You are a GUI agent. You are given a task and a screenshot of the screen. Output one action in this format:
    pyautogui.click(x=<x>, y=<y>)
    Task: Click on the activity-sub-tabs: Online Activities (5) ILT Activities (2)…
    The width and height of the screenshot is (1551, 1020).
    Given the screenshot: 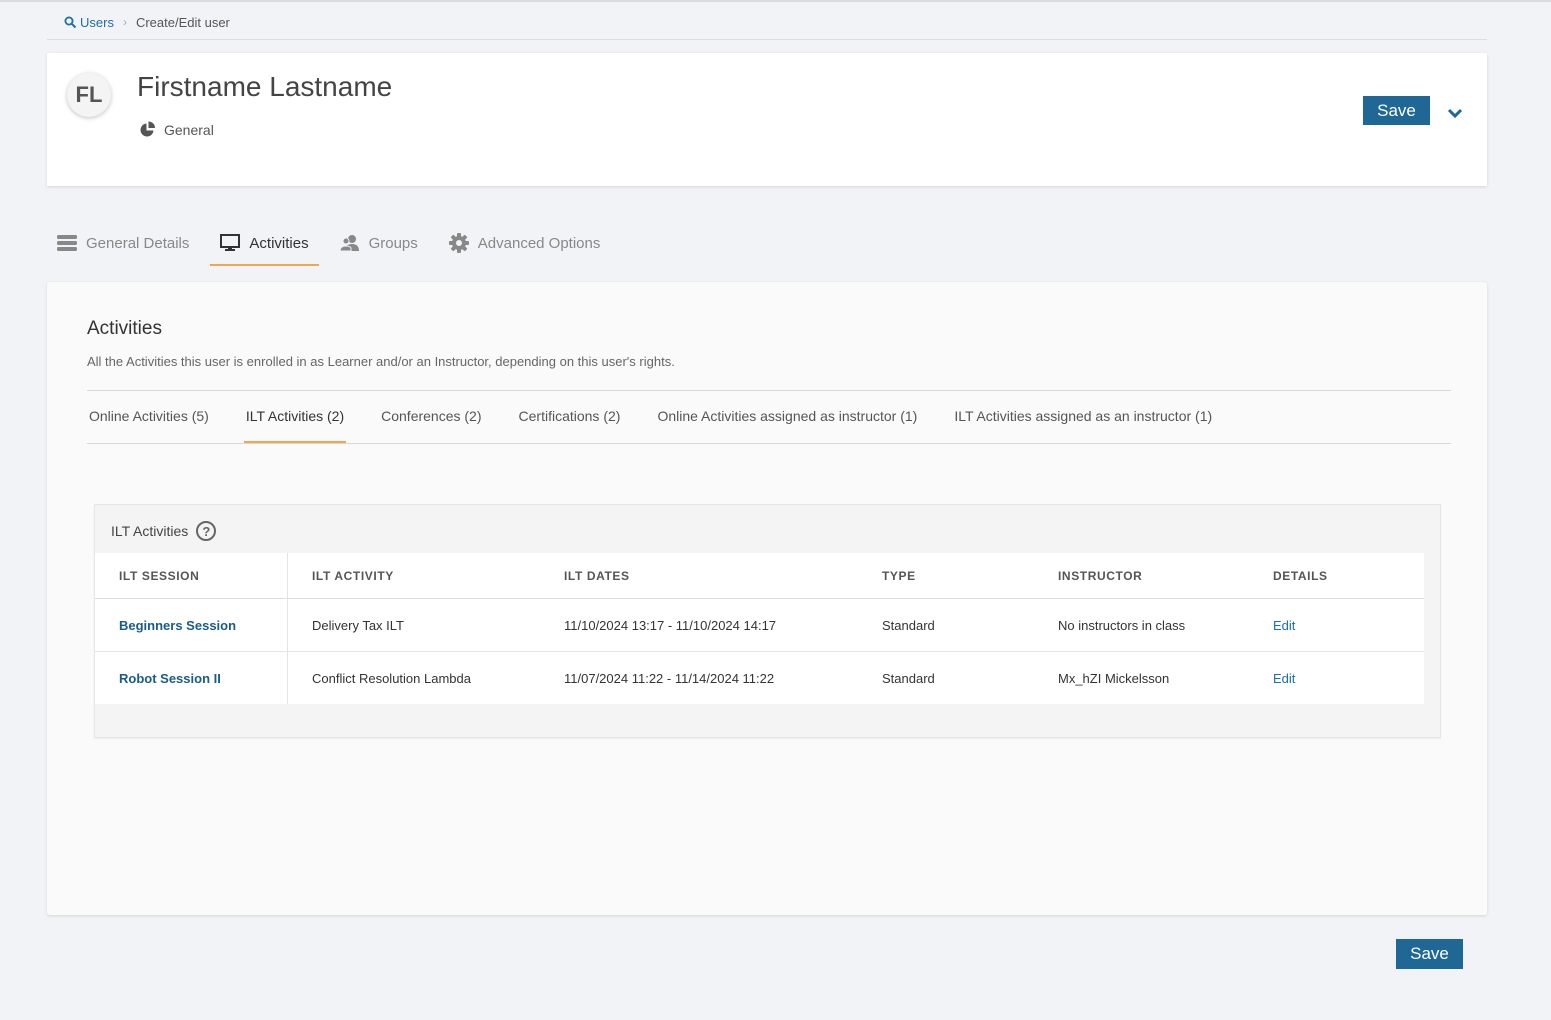 What is the action you would take?
    pyautogui.click(x=769, y=417)
    